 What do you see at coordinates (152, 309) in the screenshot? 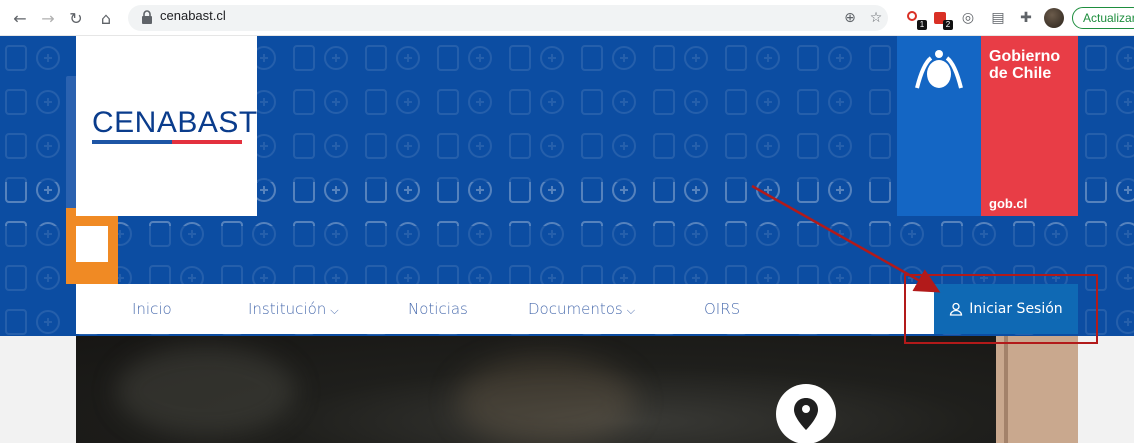
I see `nav-item-inicio: Inicio` at bounding box center [152, 309].